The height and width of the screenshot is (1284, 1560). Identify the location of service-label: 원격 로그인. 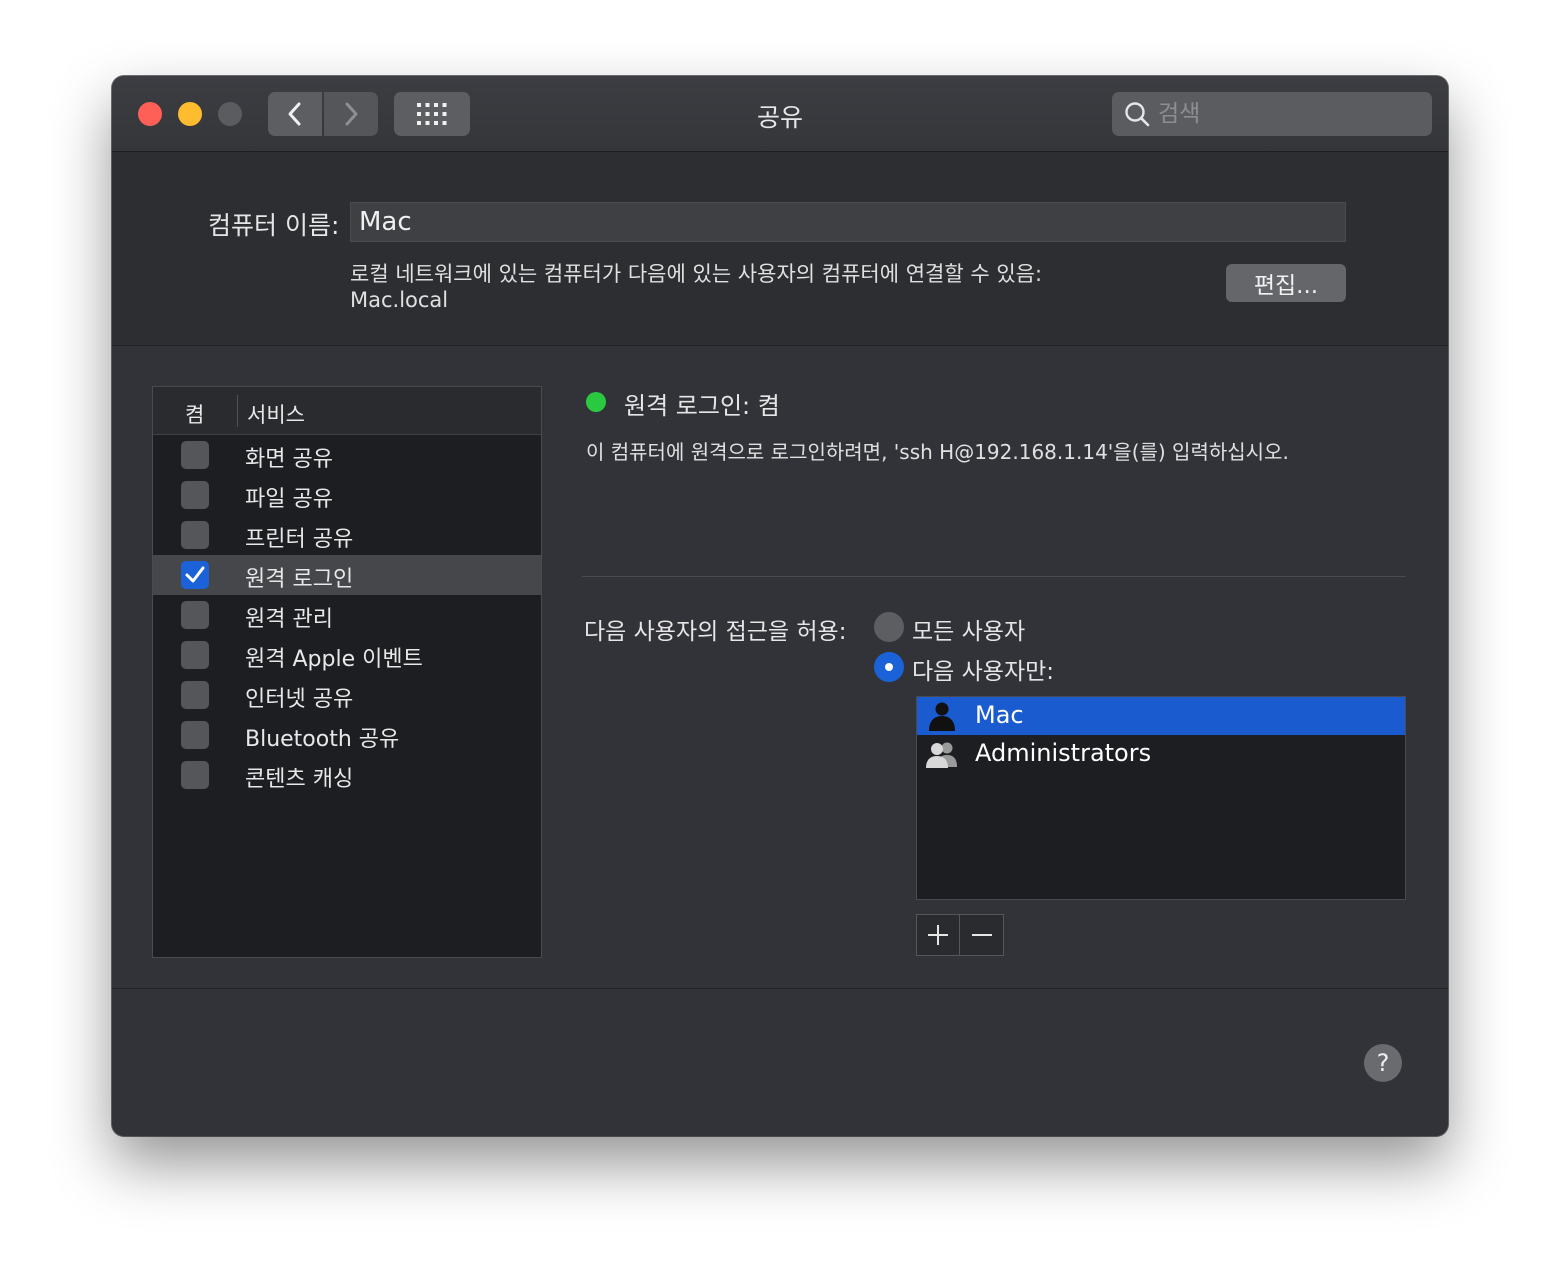
(299, 579).